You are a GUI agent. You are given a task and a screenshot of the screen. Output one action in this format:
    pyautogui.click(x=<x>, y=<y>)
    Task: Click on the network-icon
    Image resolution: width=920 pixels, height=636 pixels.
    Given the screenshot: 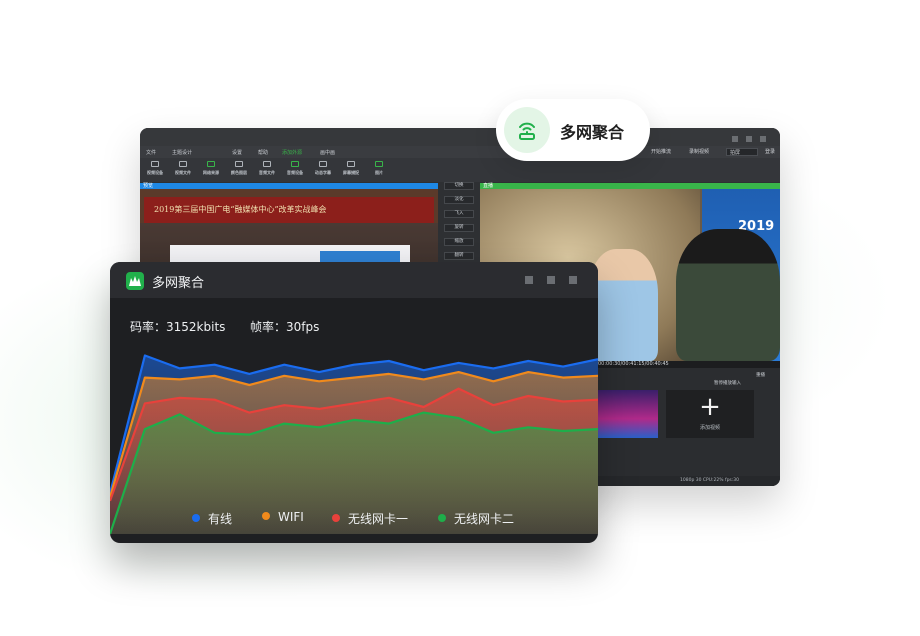 What is the action you would take?
    pyautogui.click(x=211, y=164)
    